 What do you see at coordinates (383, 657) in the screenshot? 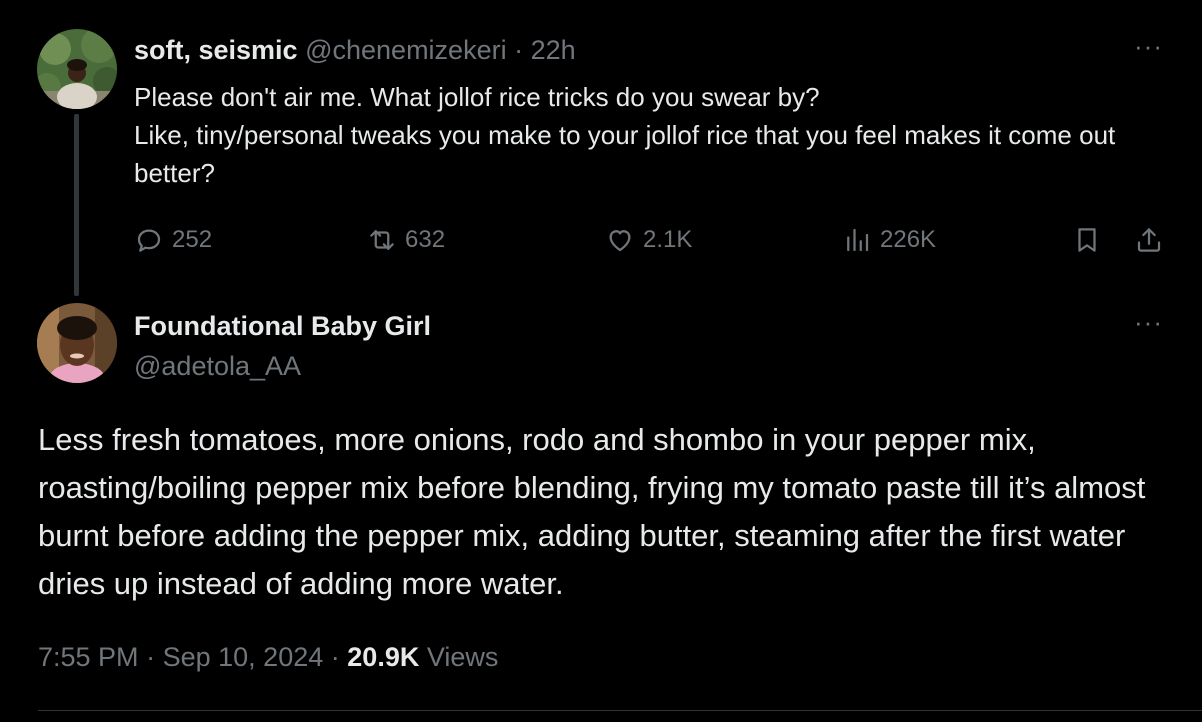
I see `tweet2-views-count: 20.9K` at bounding box center [383, 657].